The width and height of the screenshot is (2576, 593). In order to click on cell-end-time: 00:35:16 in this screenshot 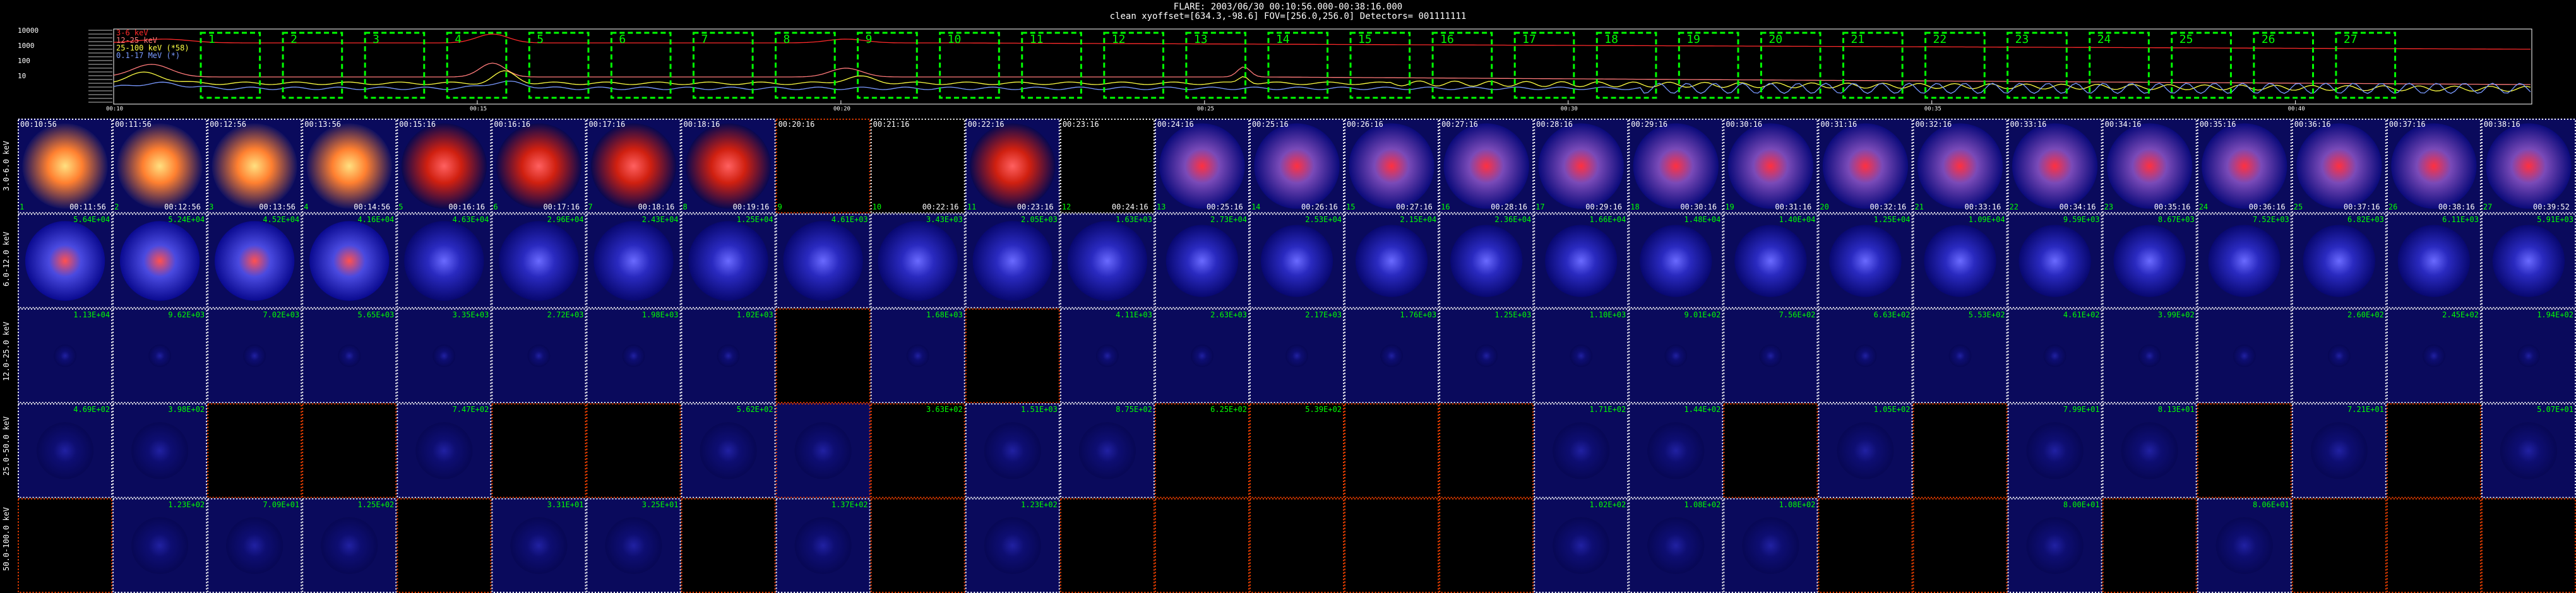, I will do `click(2172, 207)`.